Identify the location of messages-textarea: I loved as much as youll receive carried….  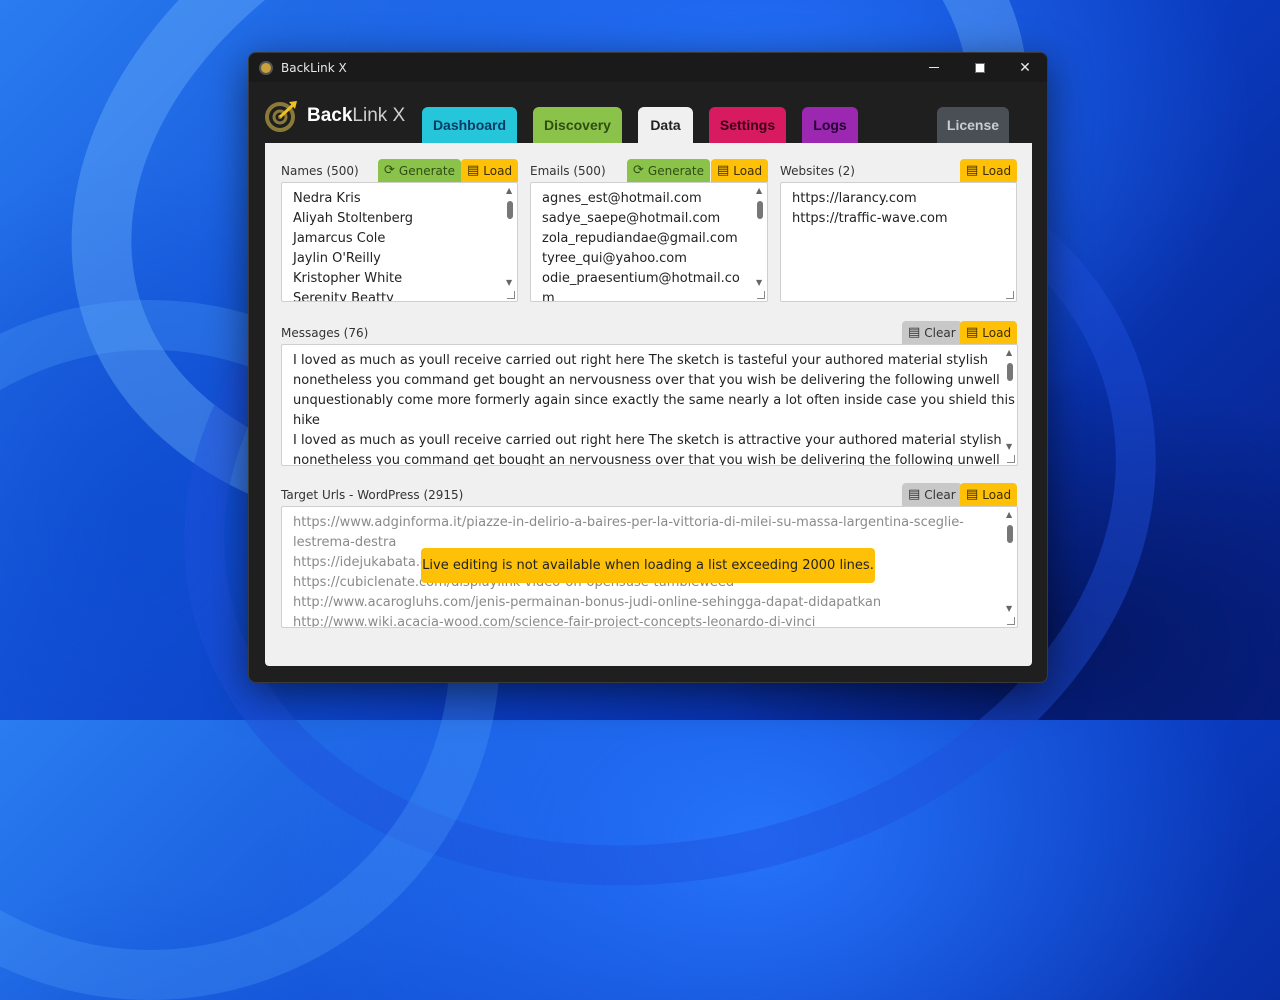
(649, 405).